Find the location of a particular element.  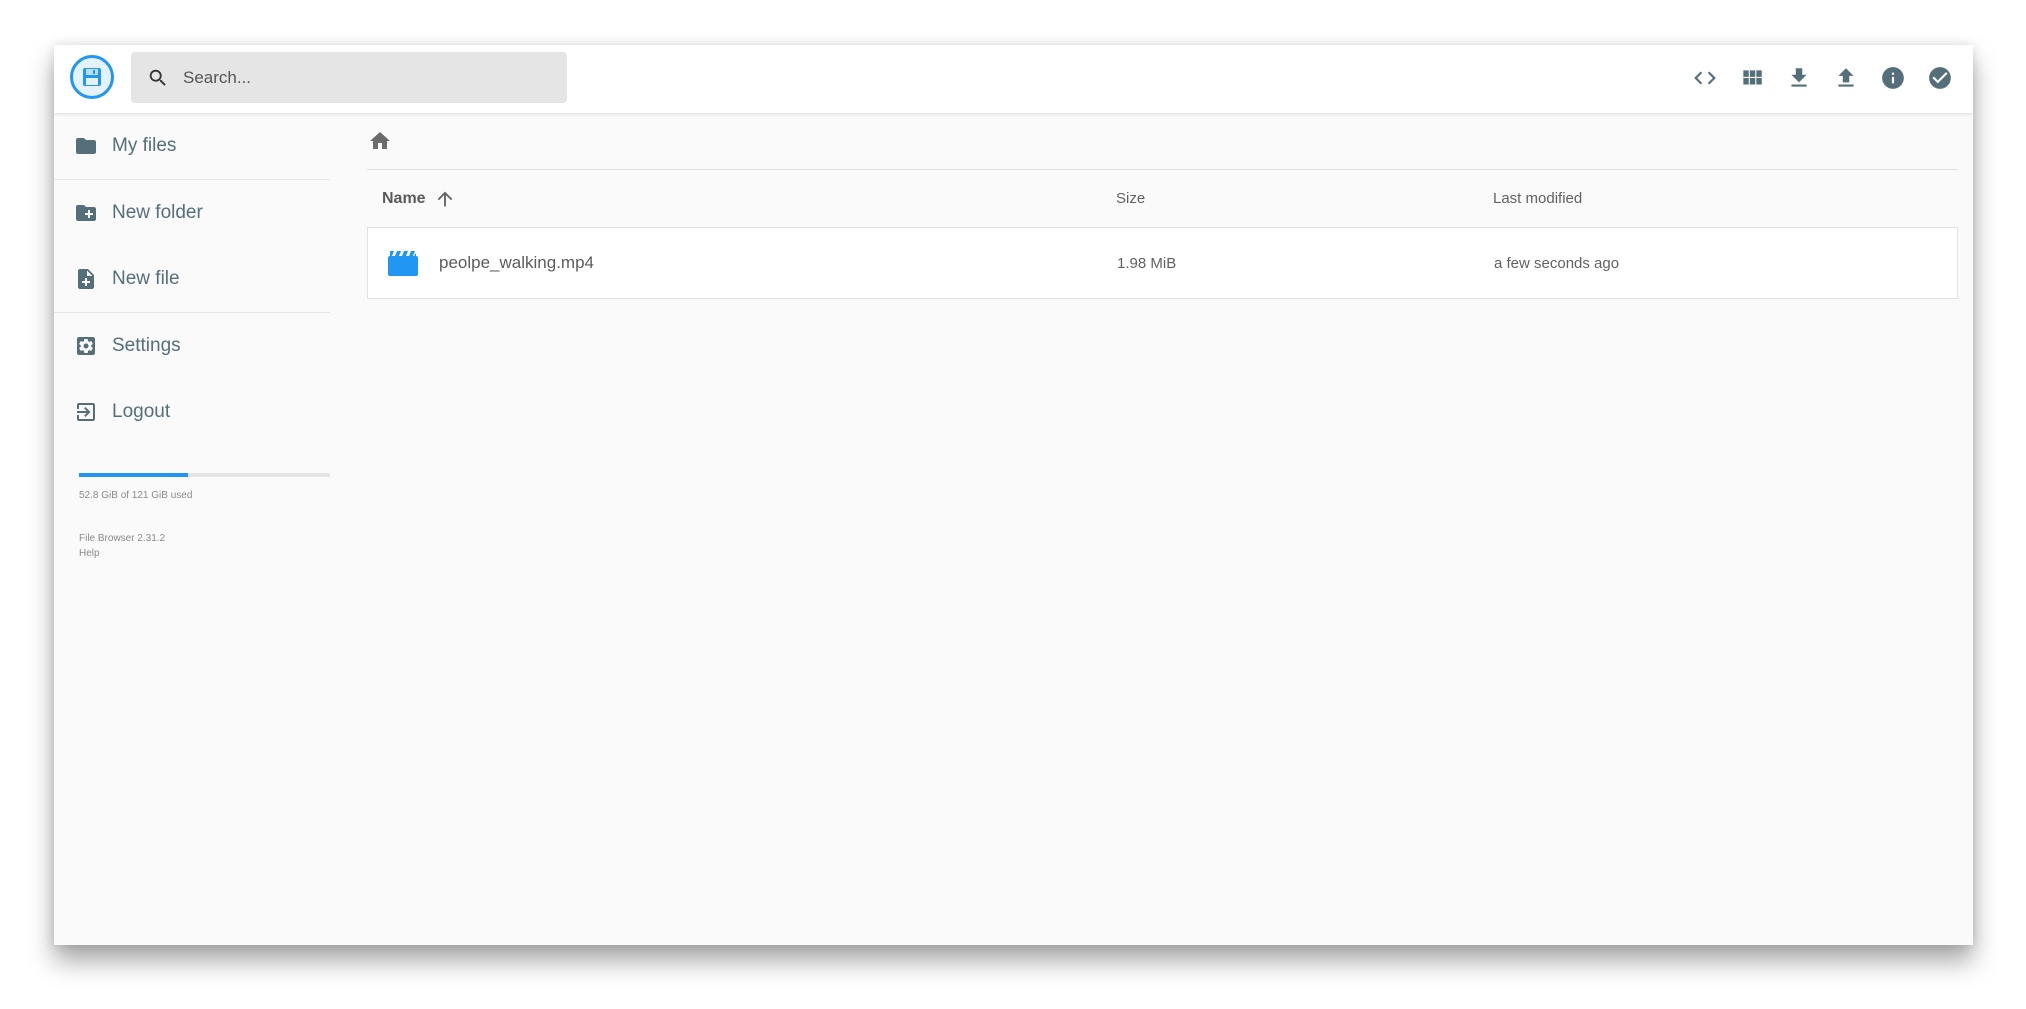

file-name: peolpe_walking.mp4 is located at coordinates (516, 262).